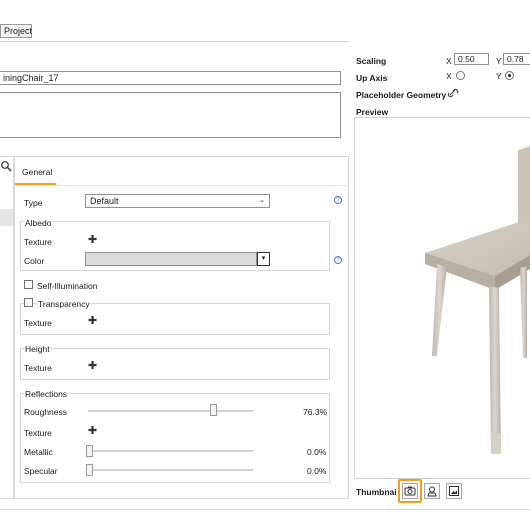 The image size is (530, 530). I want to click on chevron-down-icon: ⌄, so click(262, 200).